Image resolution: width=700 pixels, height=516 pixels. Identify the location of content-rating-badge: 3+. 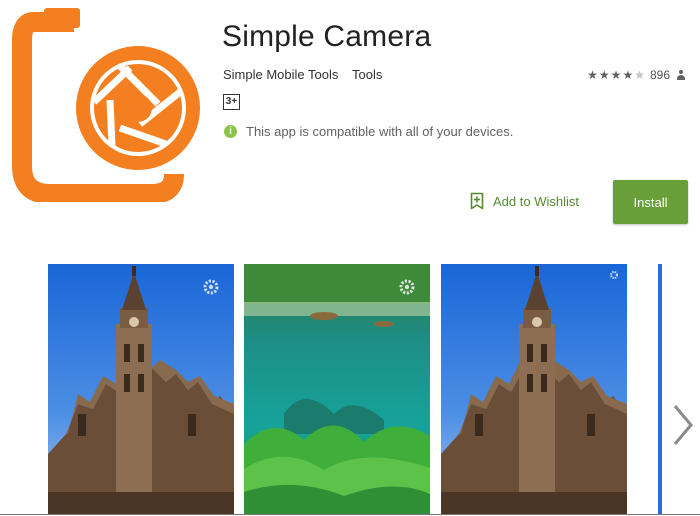
(231, 102).